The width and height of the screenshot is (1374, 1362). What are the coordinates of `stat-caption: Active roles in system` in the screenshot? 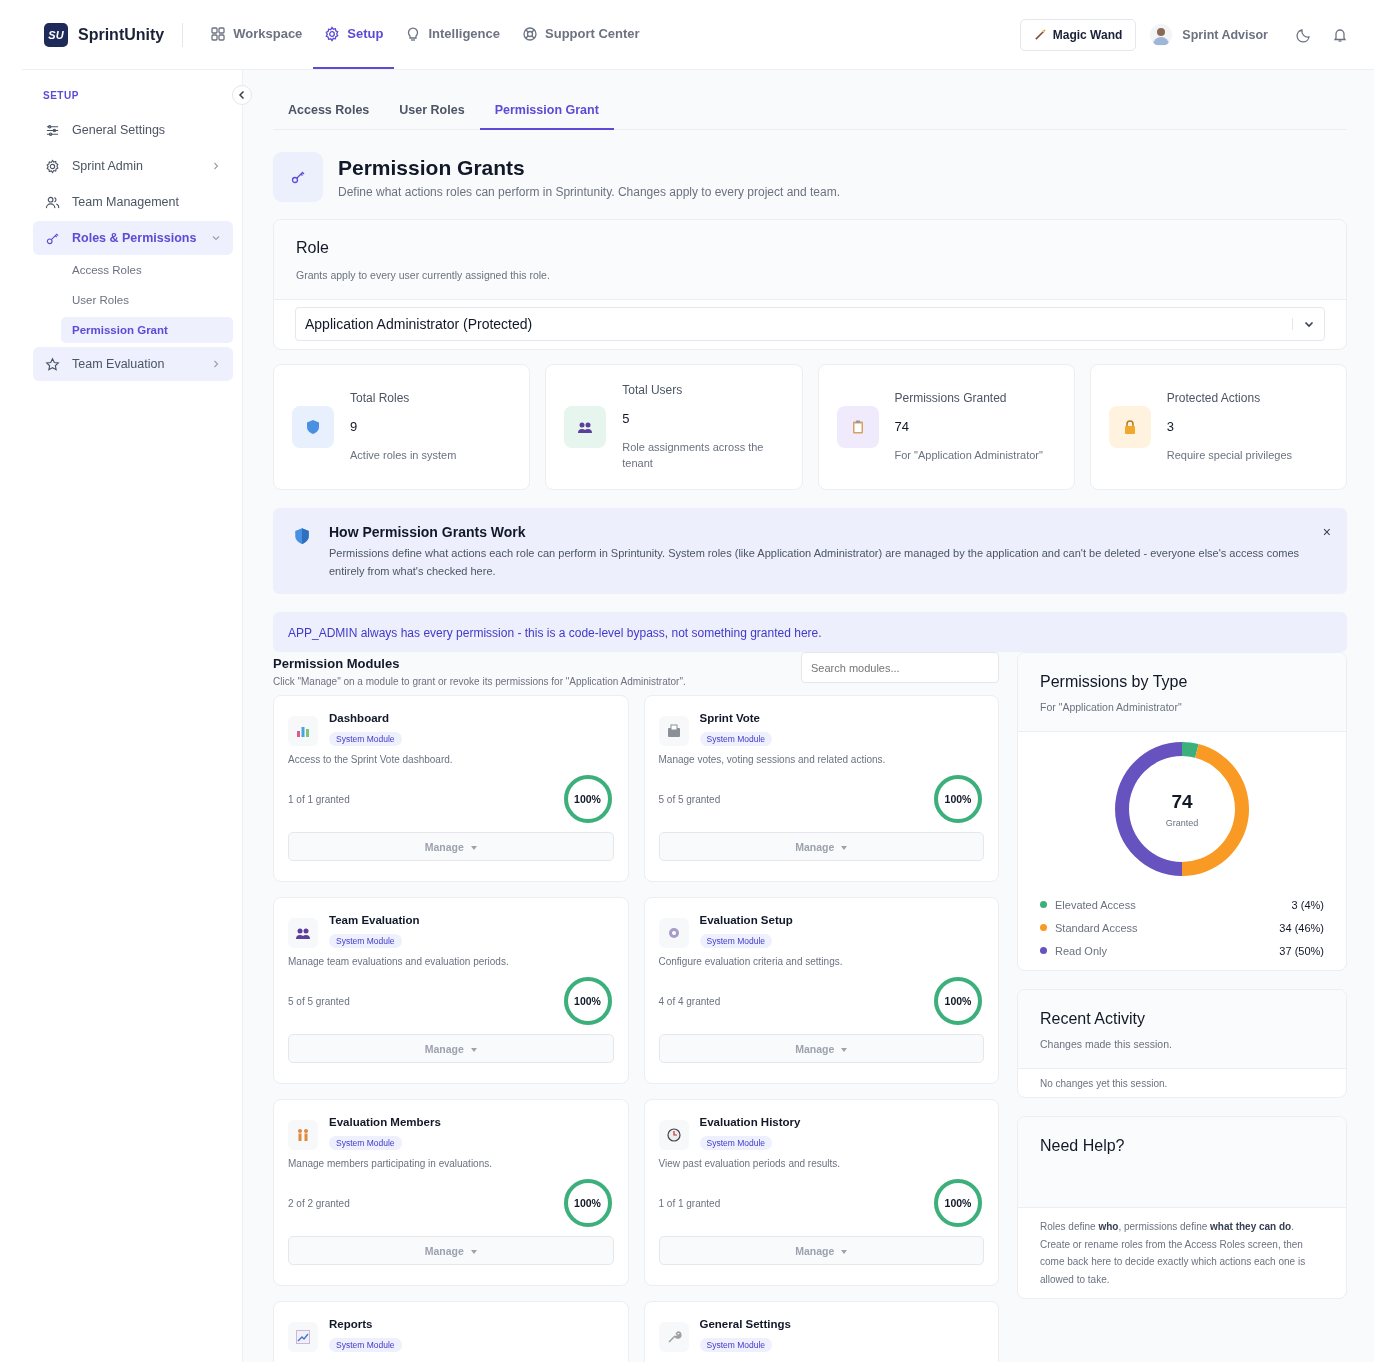 It's located at (403, 455).